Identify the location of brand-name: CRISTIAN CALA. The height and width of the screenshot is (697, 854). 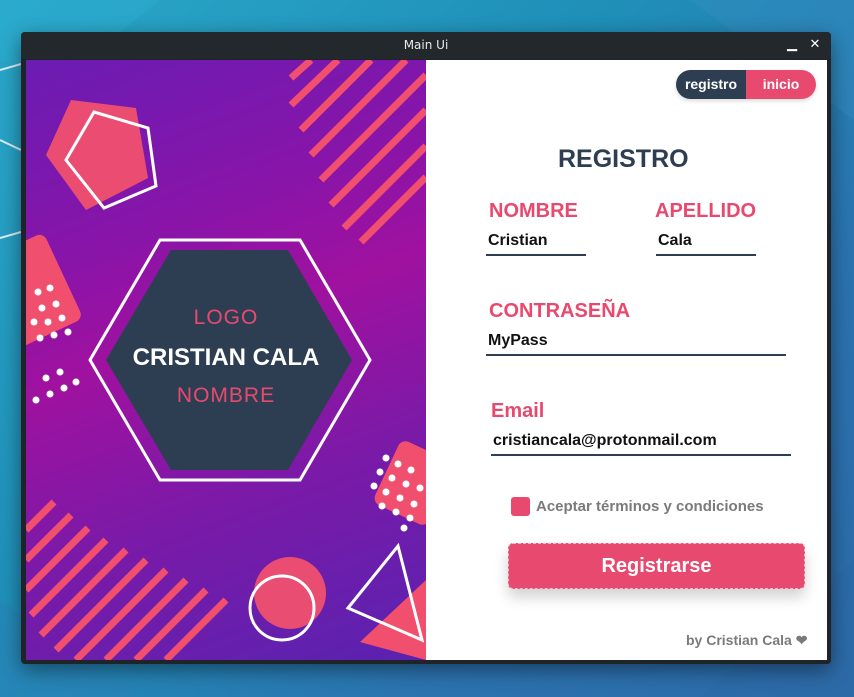
(226, 357).